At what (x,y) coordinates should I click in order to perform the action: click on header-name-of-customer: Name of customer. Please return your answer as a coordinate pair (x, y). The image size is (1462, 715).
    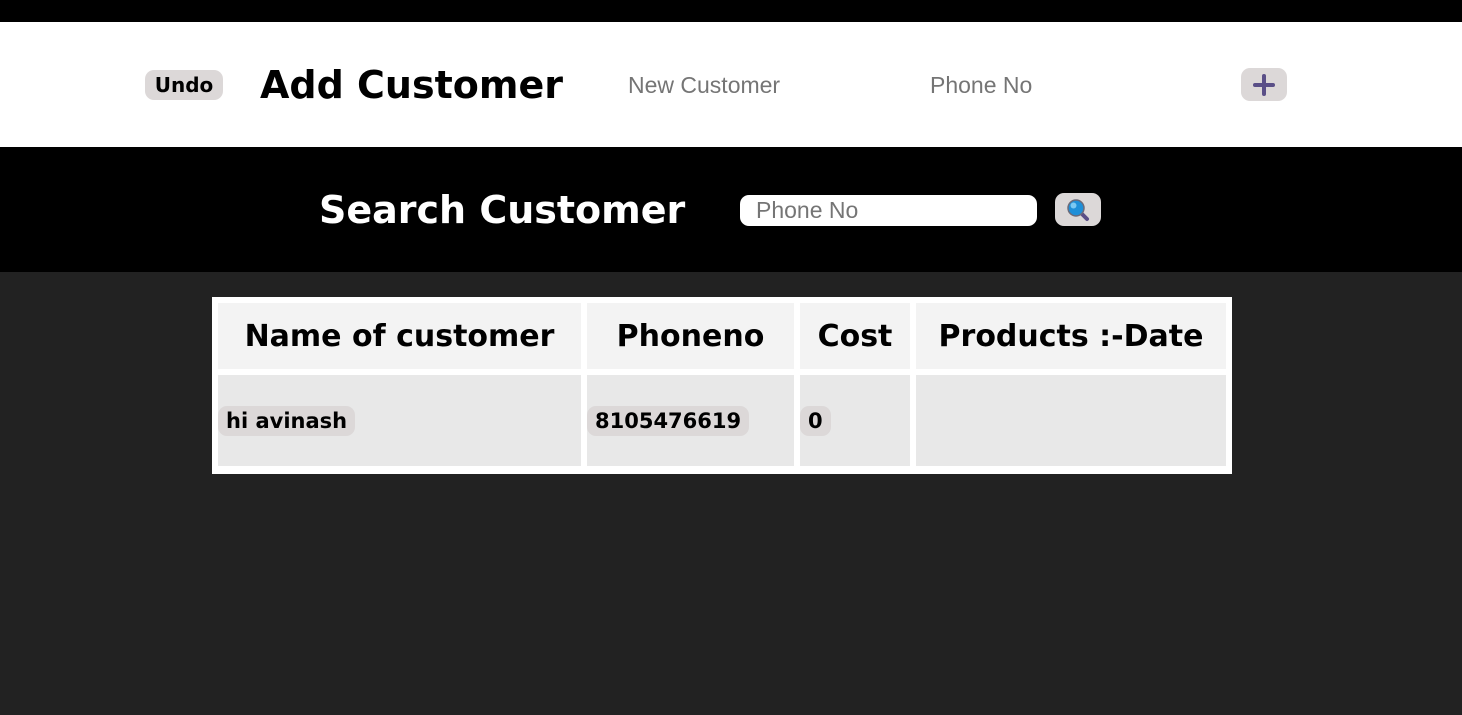
    Looking at the image, I should click on (399, 336).